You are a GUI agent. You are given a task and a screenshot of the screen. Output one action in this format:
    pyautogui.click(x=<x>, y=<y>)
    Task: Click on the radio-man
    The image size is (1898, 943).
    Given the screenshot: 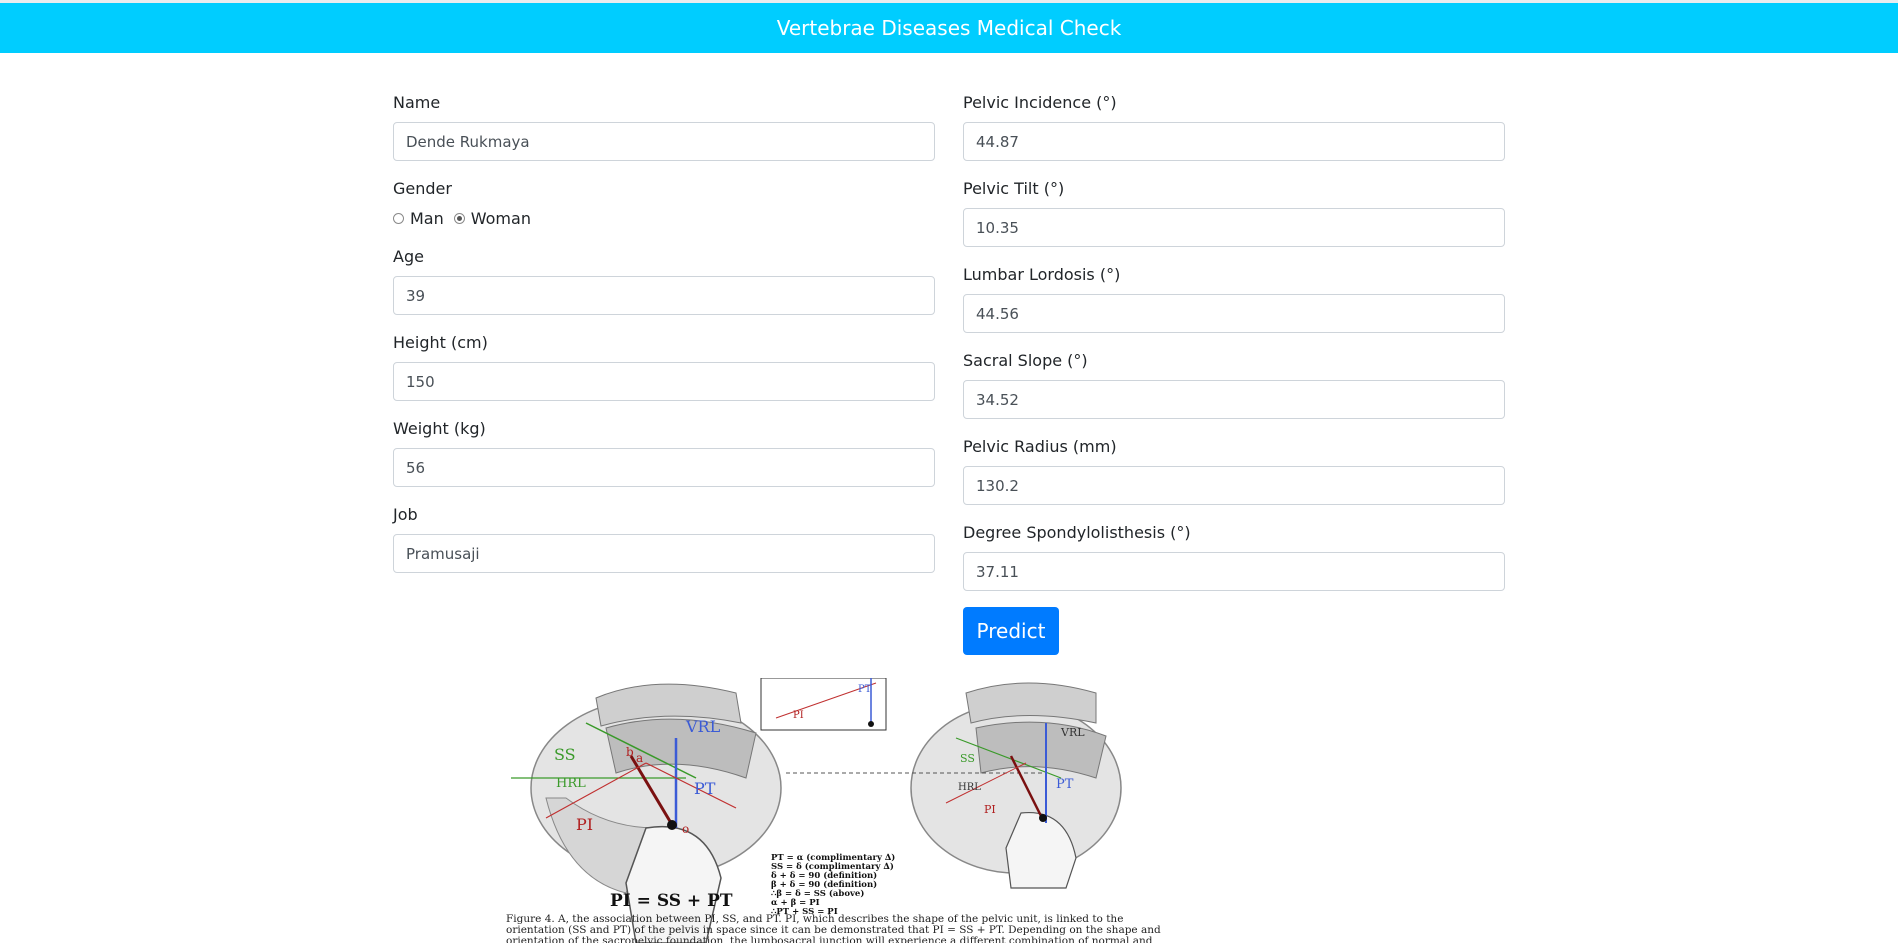 What is the action you would take?
    pyautogui.click(x=398, y=218)
    